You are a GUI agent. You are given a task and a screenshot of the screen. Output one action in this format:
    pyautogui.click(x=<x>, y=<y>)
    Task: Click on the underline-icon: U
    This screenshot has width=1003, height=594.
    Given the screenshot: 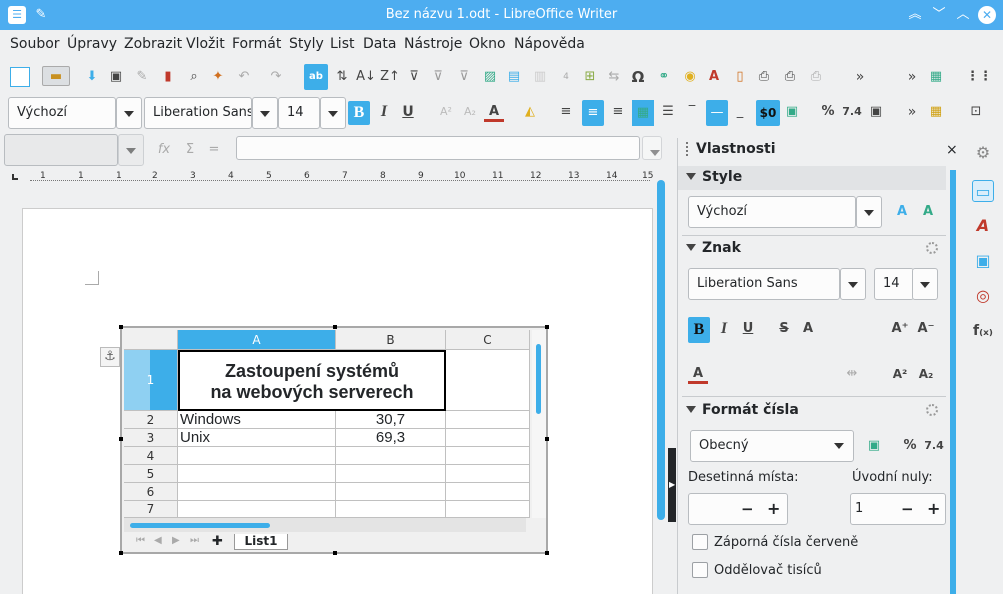 What is the action you would take?
    pyautogui.click(x=408, y=112)
    